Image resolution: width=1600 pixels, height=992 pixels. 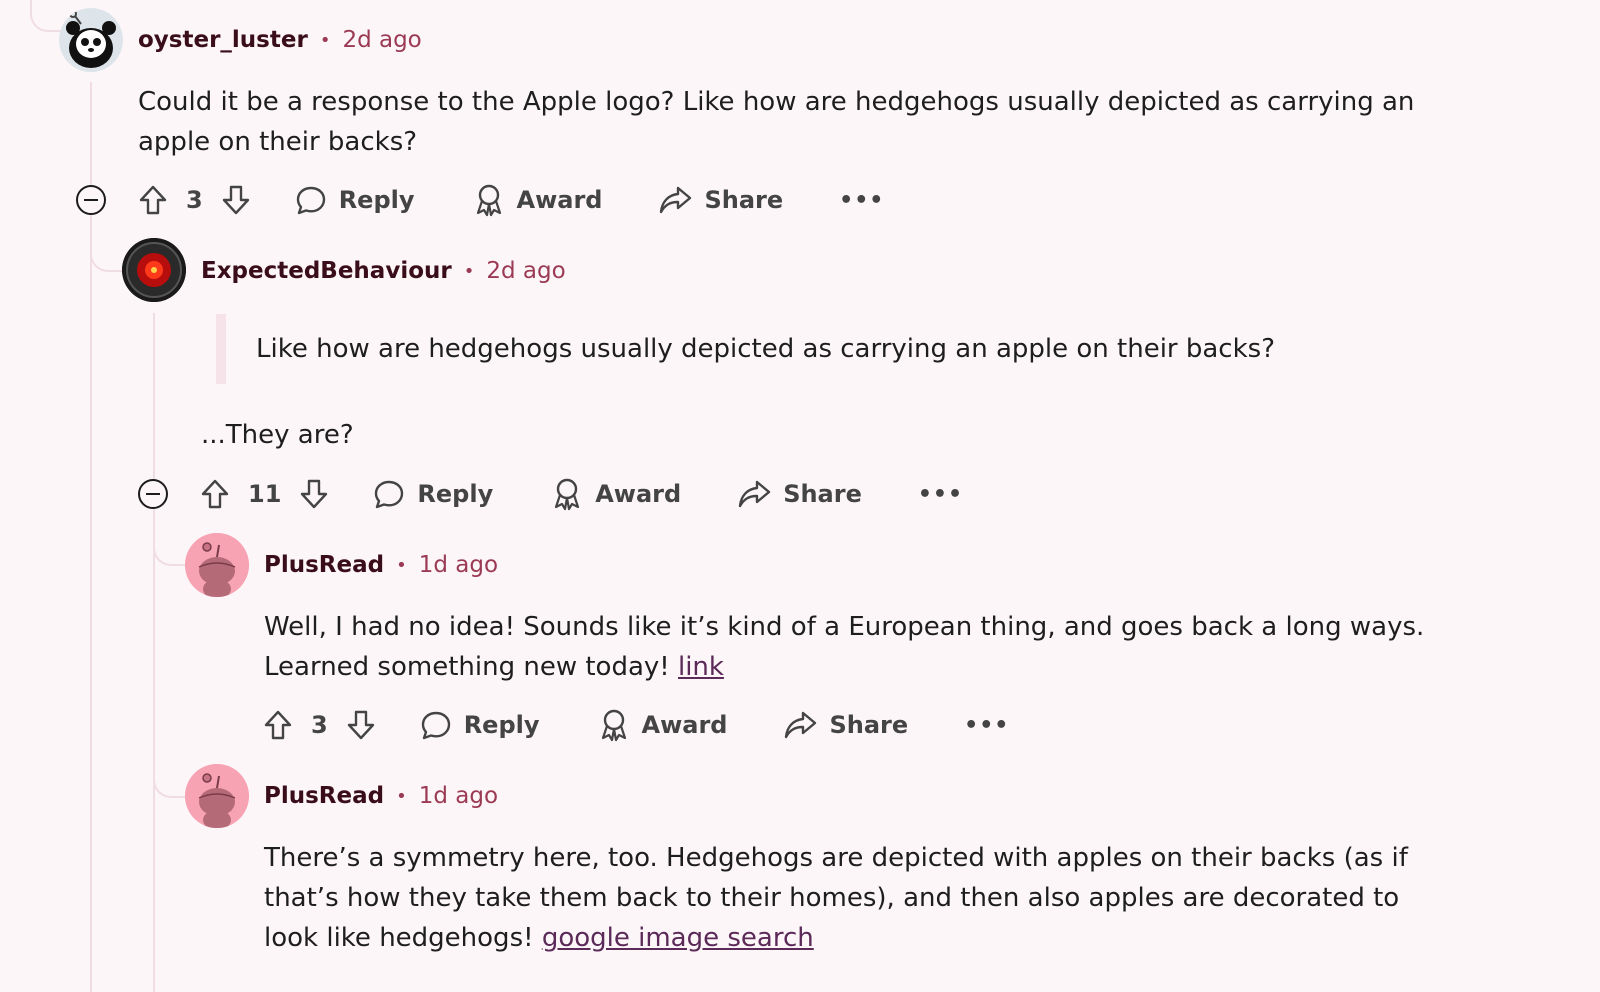 What do you see at coordinates (277, 435) in the screenshot?
I see `comment-body: ...They are?` at bounding box center [277, 435].